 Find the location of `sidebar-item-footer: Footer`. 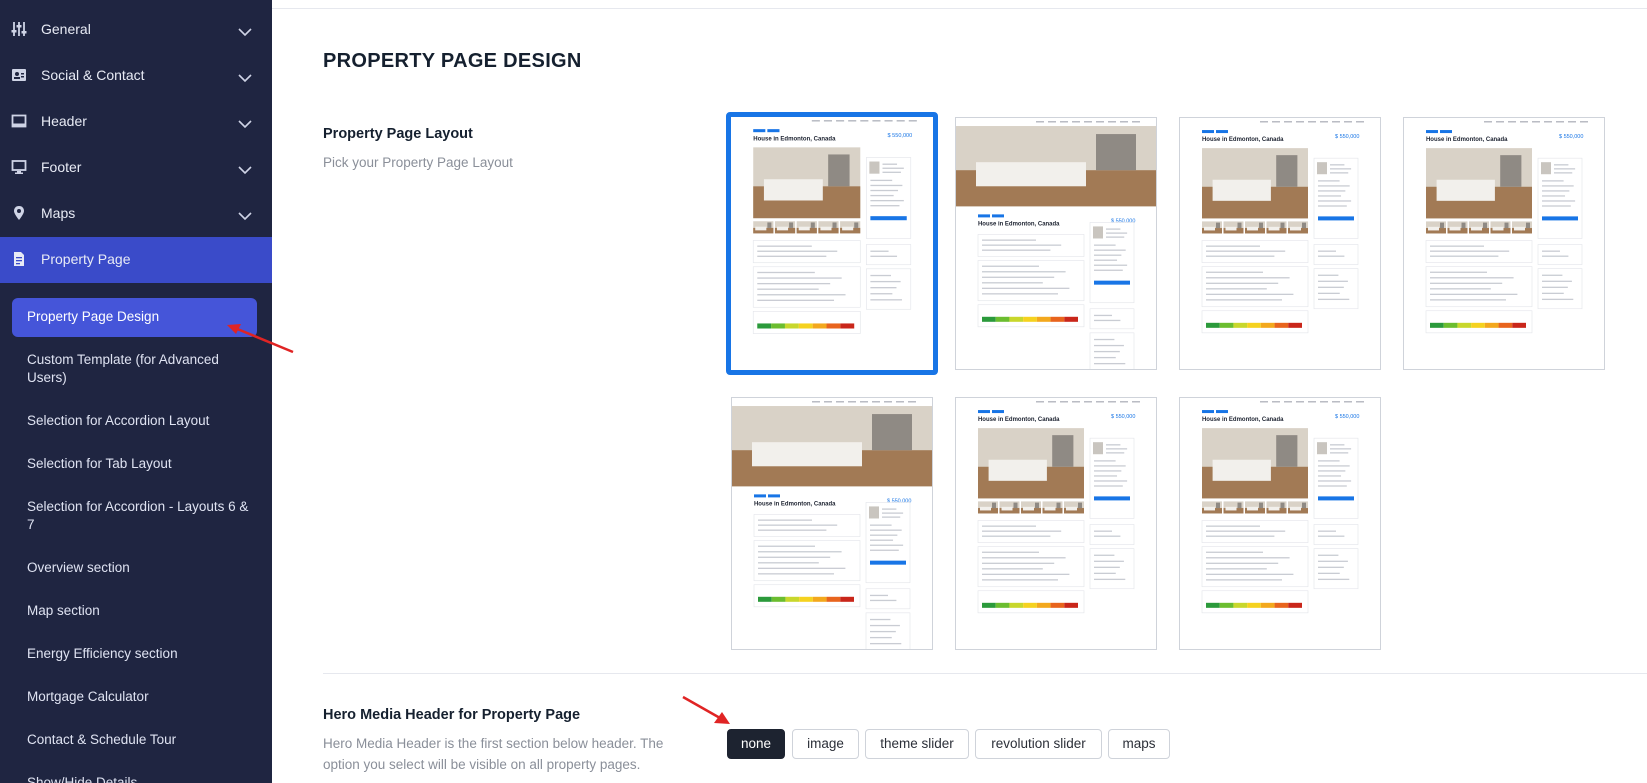

sidebar-item-footer: Footer is located at coordinates (136, 168).